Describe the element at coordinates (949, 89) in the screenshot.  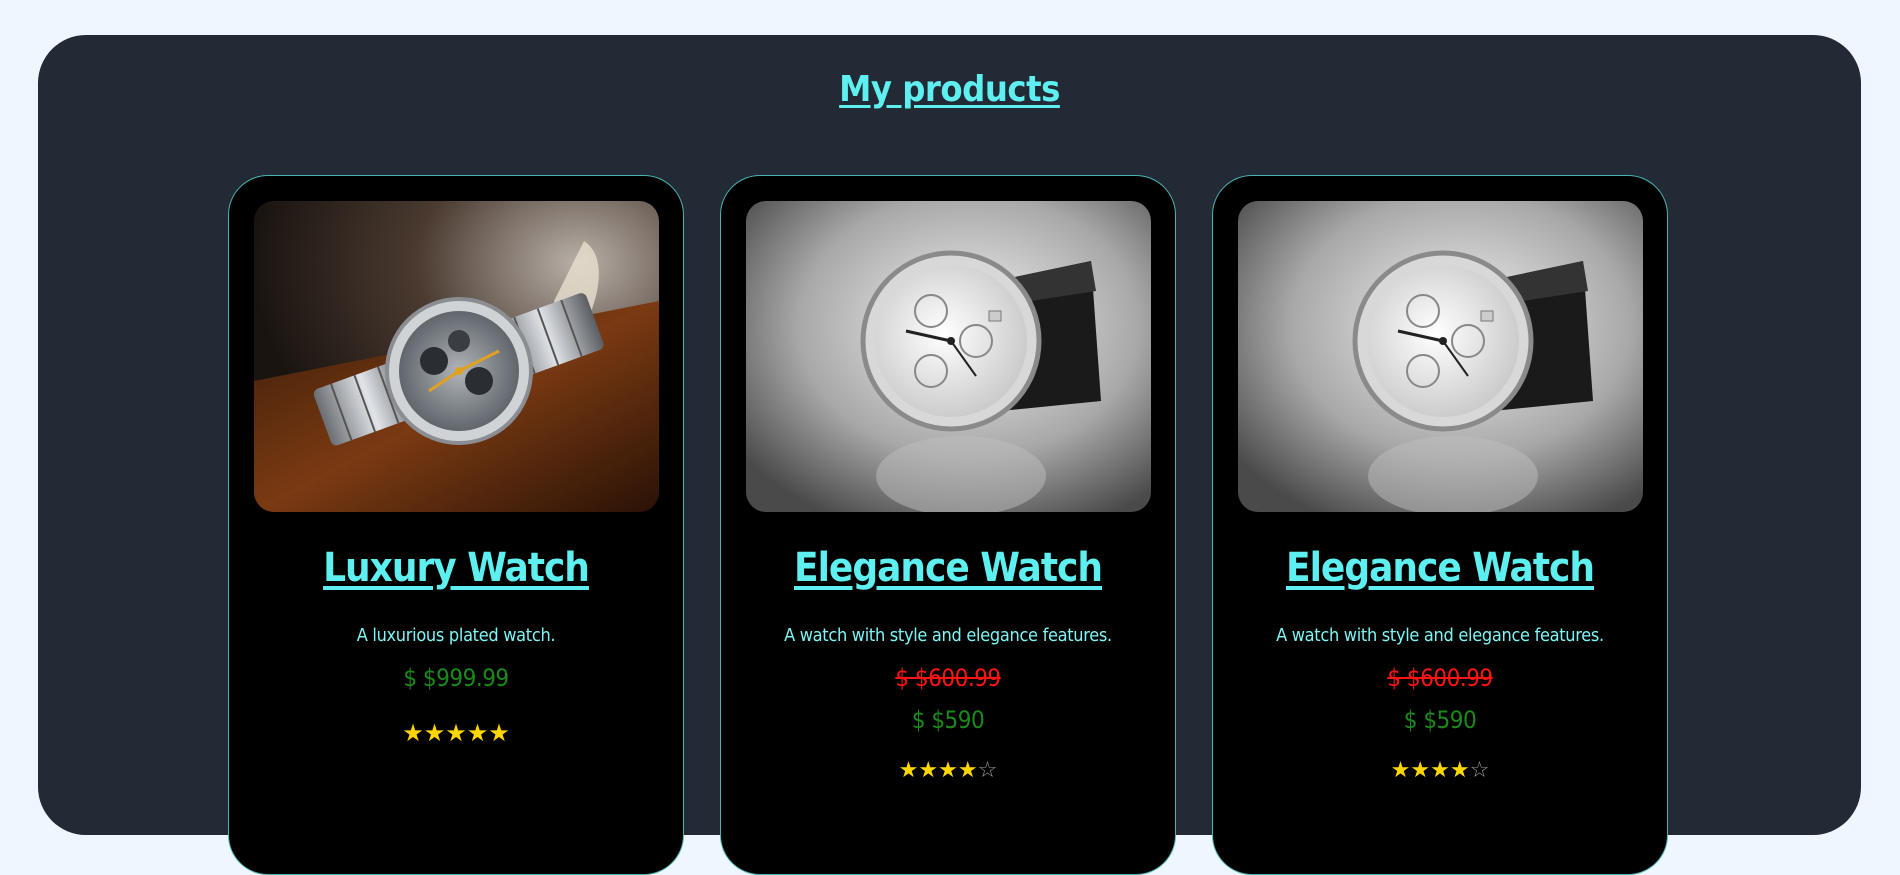
I see `page-heading: My products` at that location.